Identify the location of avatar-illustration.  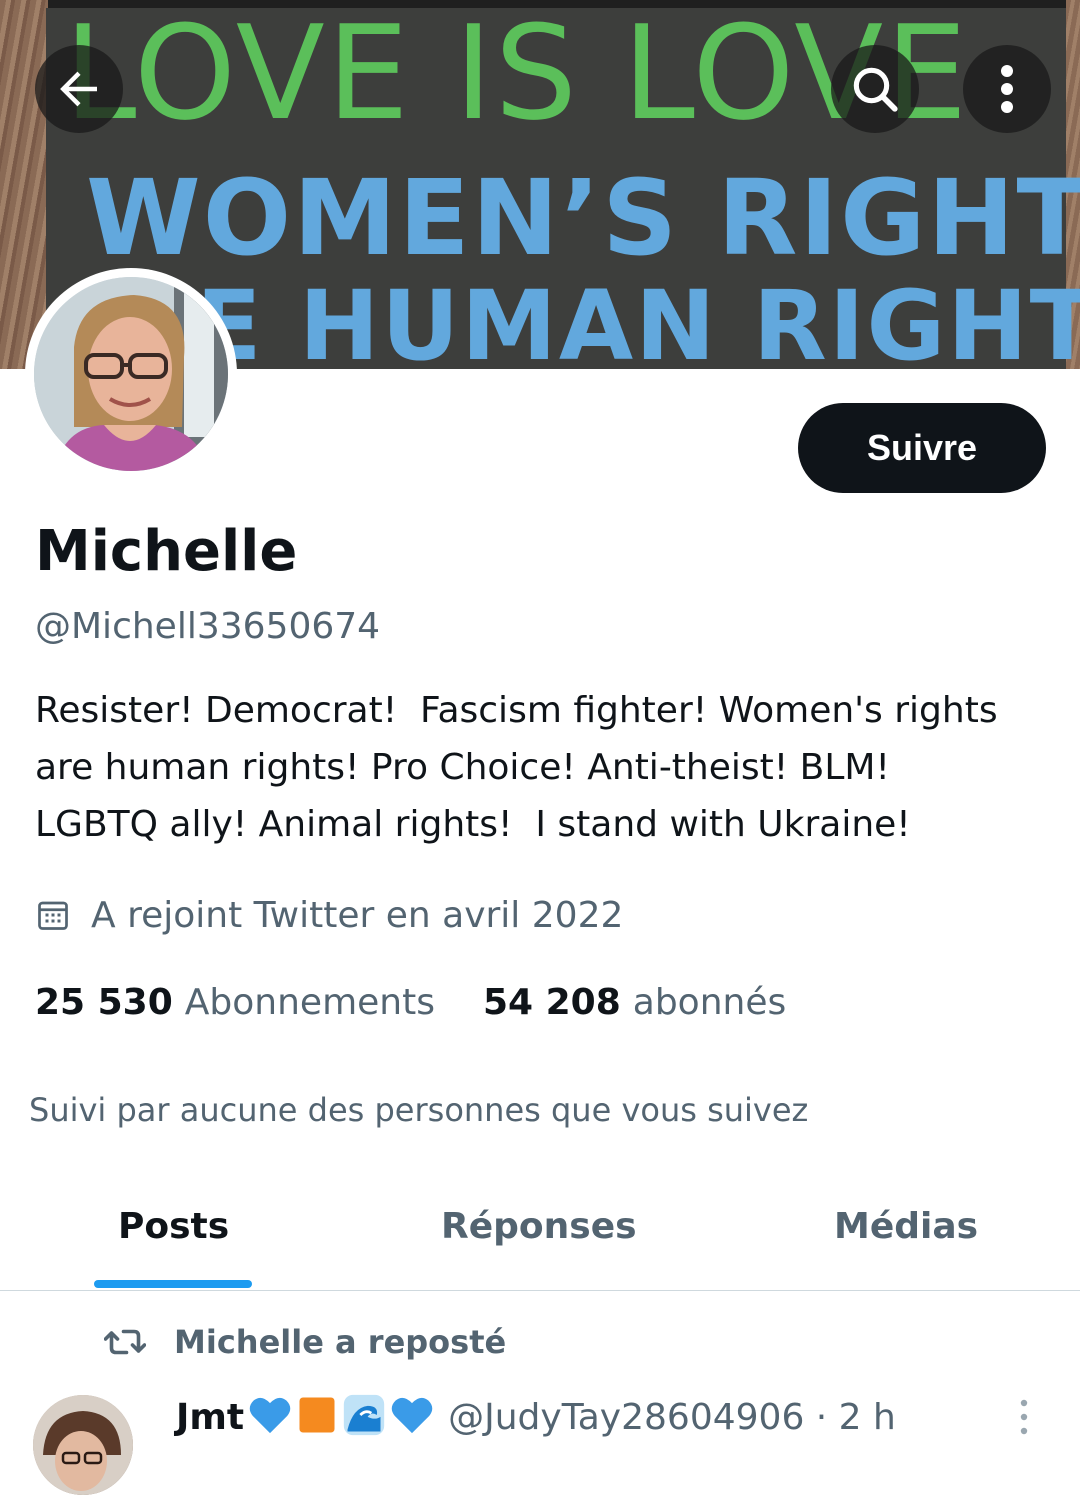
(131, 374).